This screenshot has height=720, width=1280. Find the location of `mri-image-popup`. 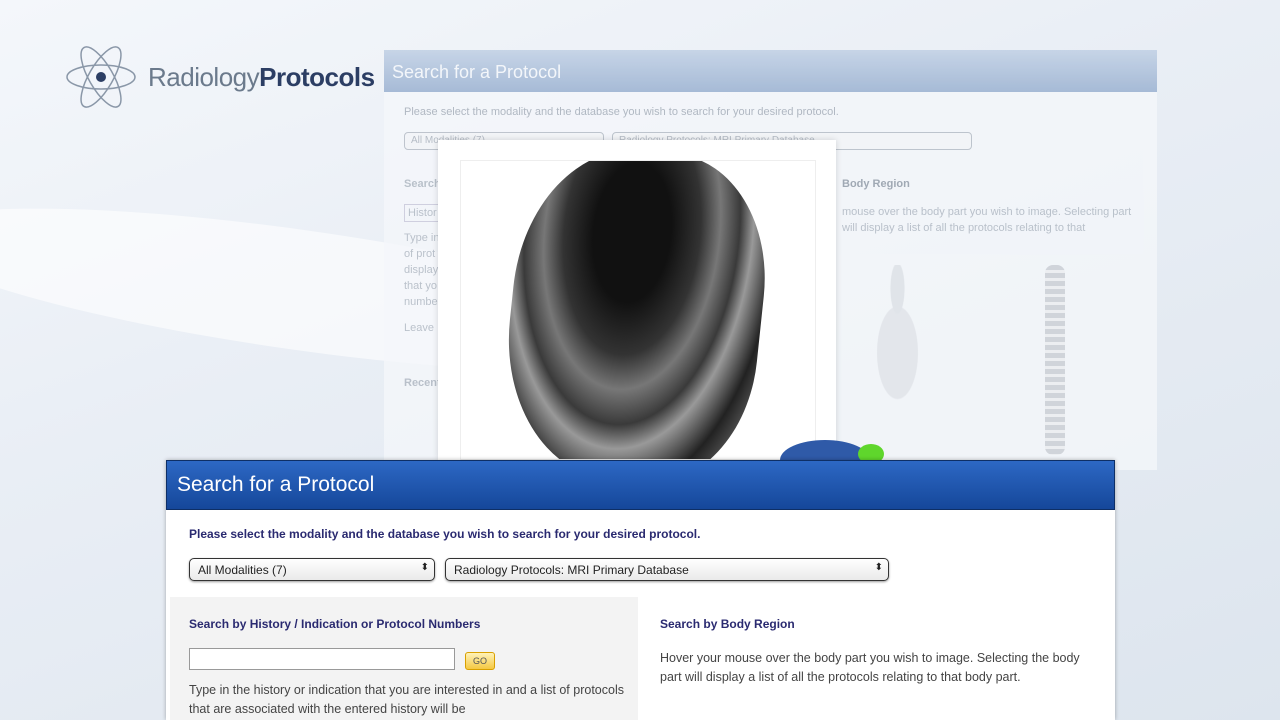

mri-image-popup is located at coordinates (637, 300).